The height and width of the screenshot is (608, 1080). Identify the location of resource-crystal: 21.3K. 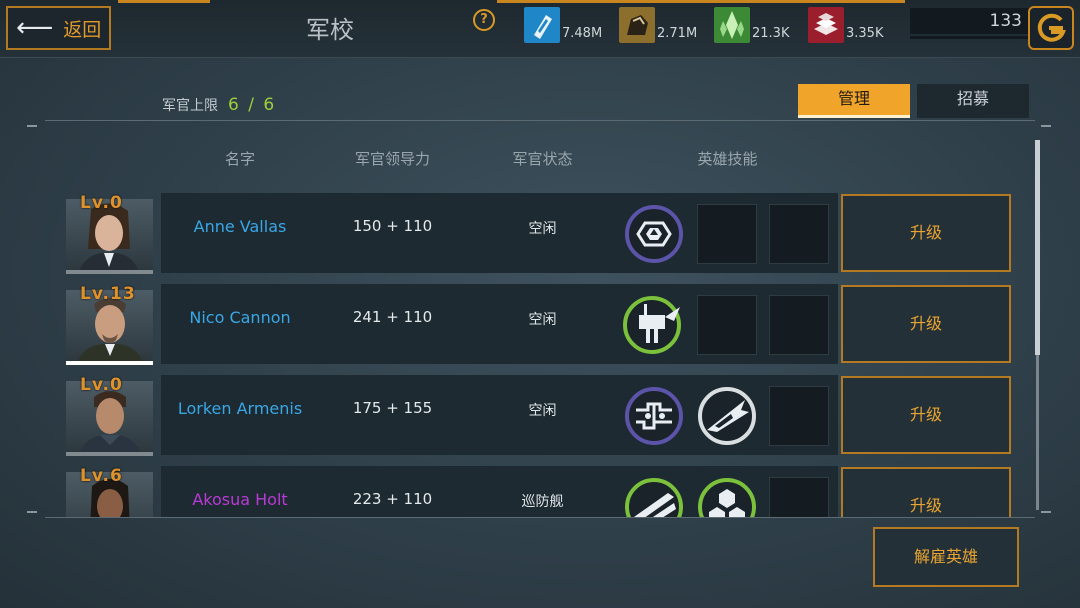
(751, 23).